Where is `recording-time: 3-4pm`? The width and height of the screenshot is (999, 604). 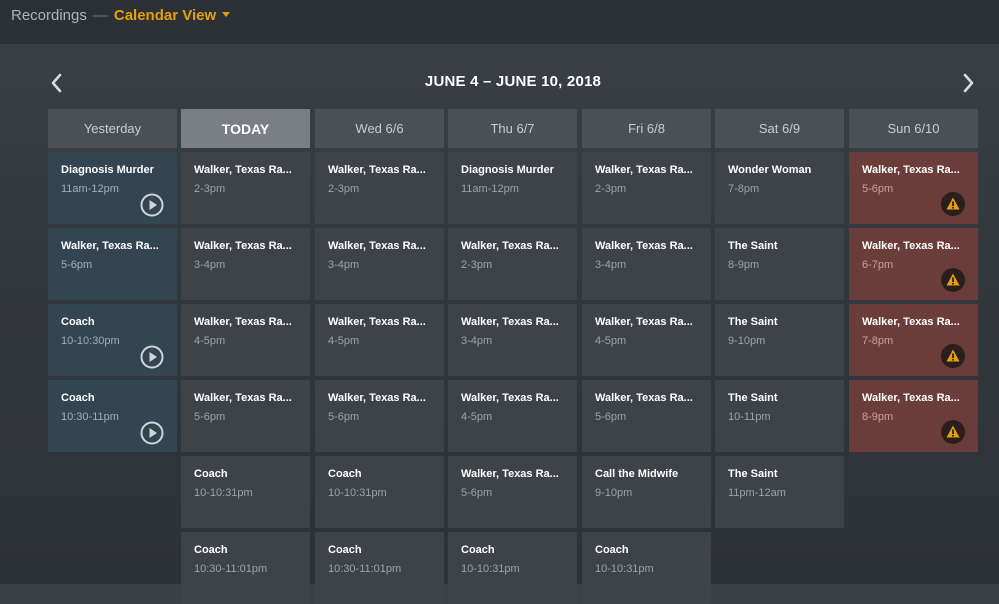 recording-time: 3-4pm is located at coordinates (210, 265).